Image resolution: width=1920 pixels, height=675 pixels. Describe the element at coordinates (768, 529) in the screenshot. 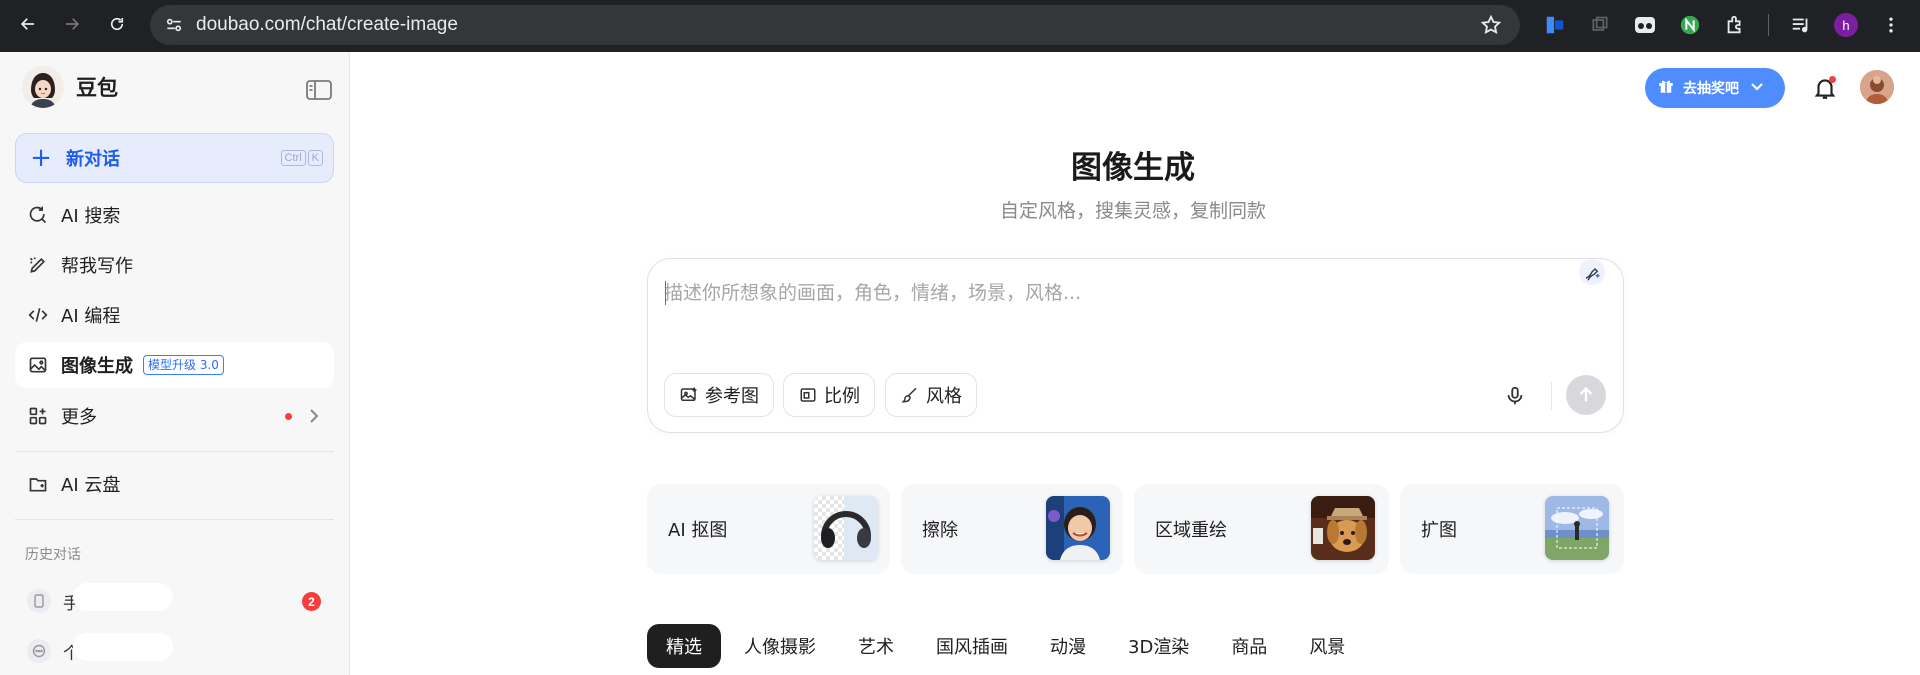

I see `tool-card-ai-cutout: AI 抠图` at that location.